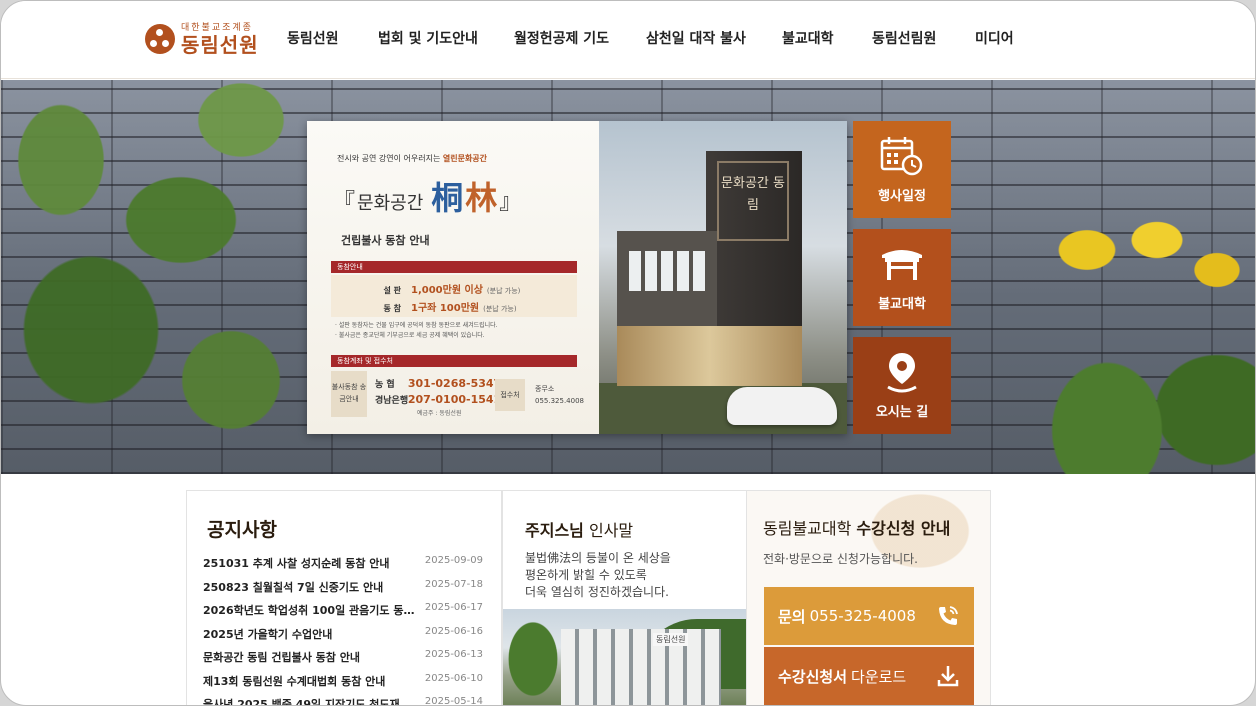 Image resolution: width=1256 pixels, height=706 pixels. Describe the element at coordinates (454, 267) in the screenshot. I see `banner-section-participation: 동참안내` at that location.